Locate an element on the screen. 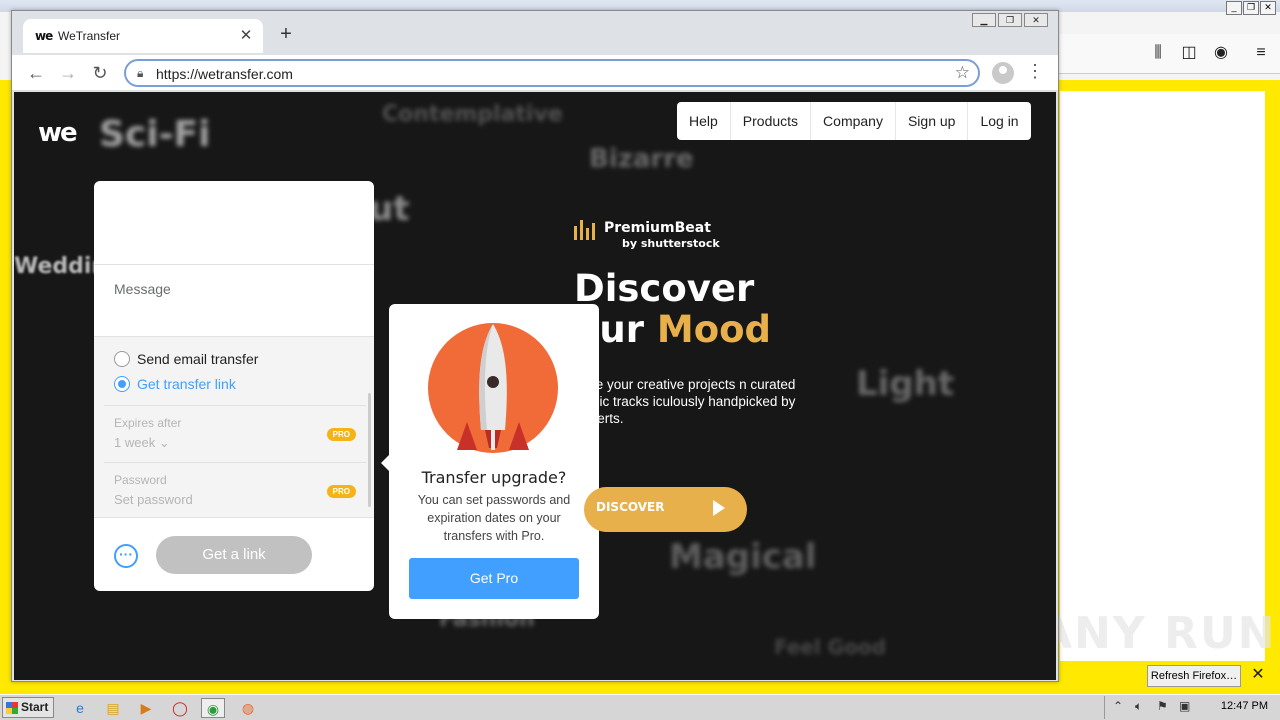  url-text: https://wetransfer.com is located at coordinates (224, 74).